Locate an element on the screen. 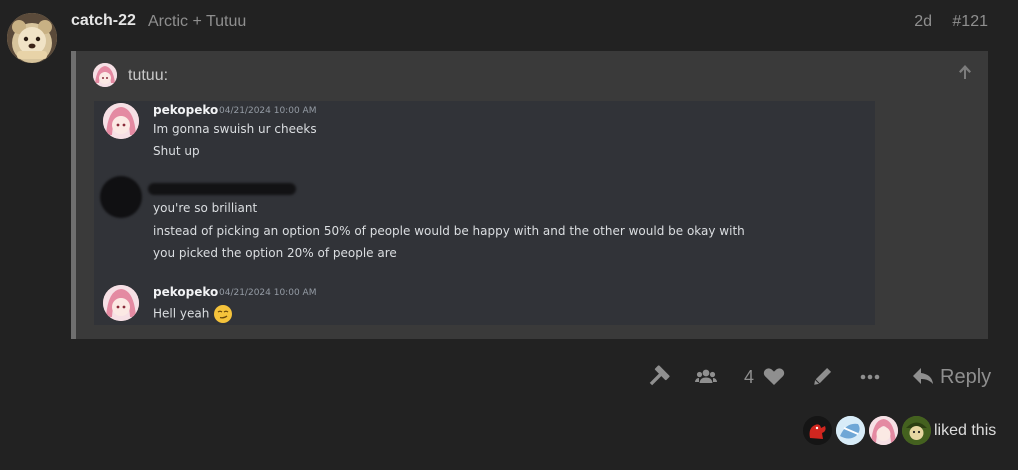 The width and height of the screenshot is (1018, 470). red-squirrel-avatar-icon is located at coordinates (817, 430).